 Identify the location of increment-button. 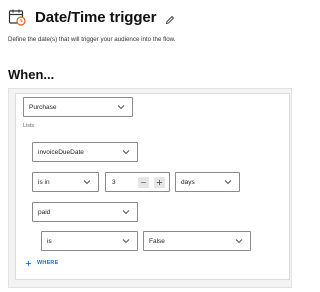
(159, 182).